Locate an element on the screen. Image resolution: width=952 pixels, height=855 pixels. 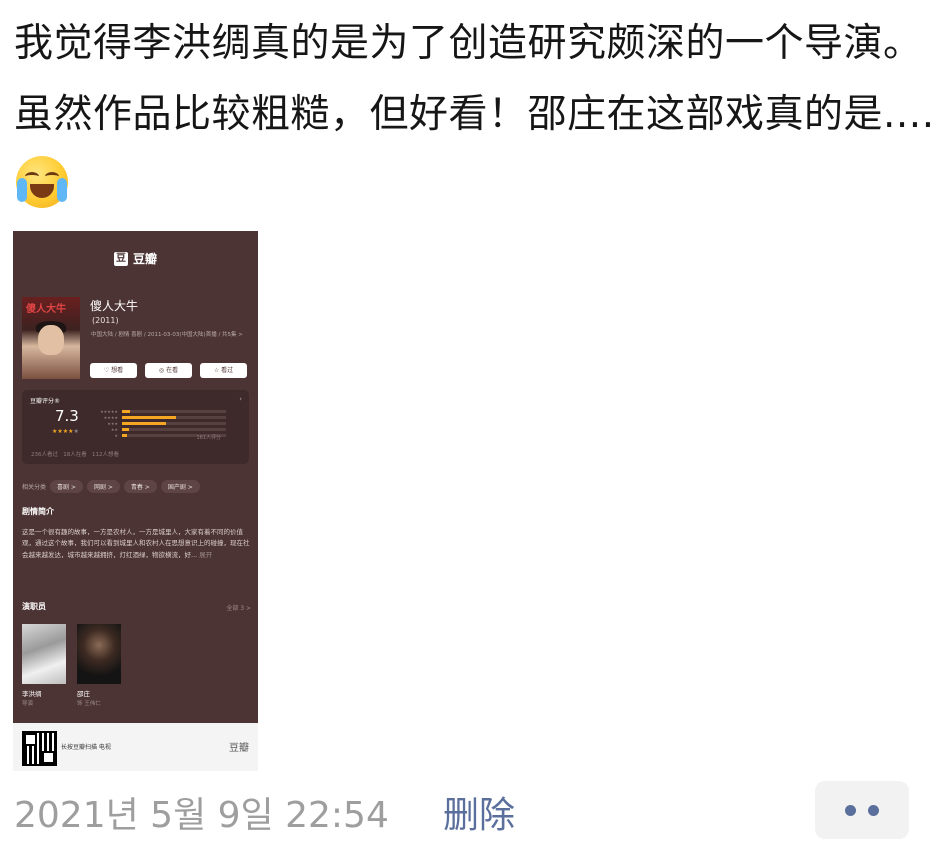
tags-label: 相关分类 is located at coordinates (34, 487).